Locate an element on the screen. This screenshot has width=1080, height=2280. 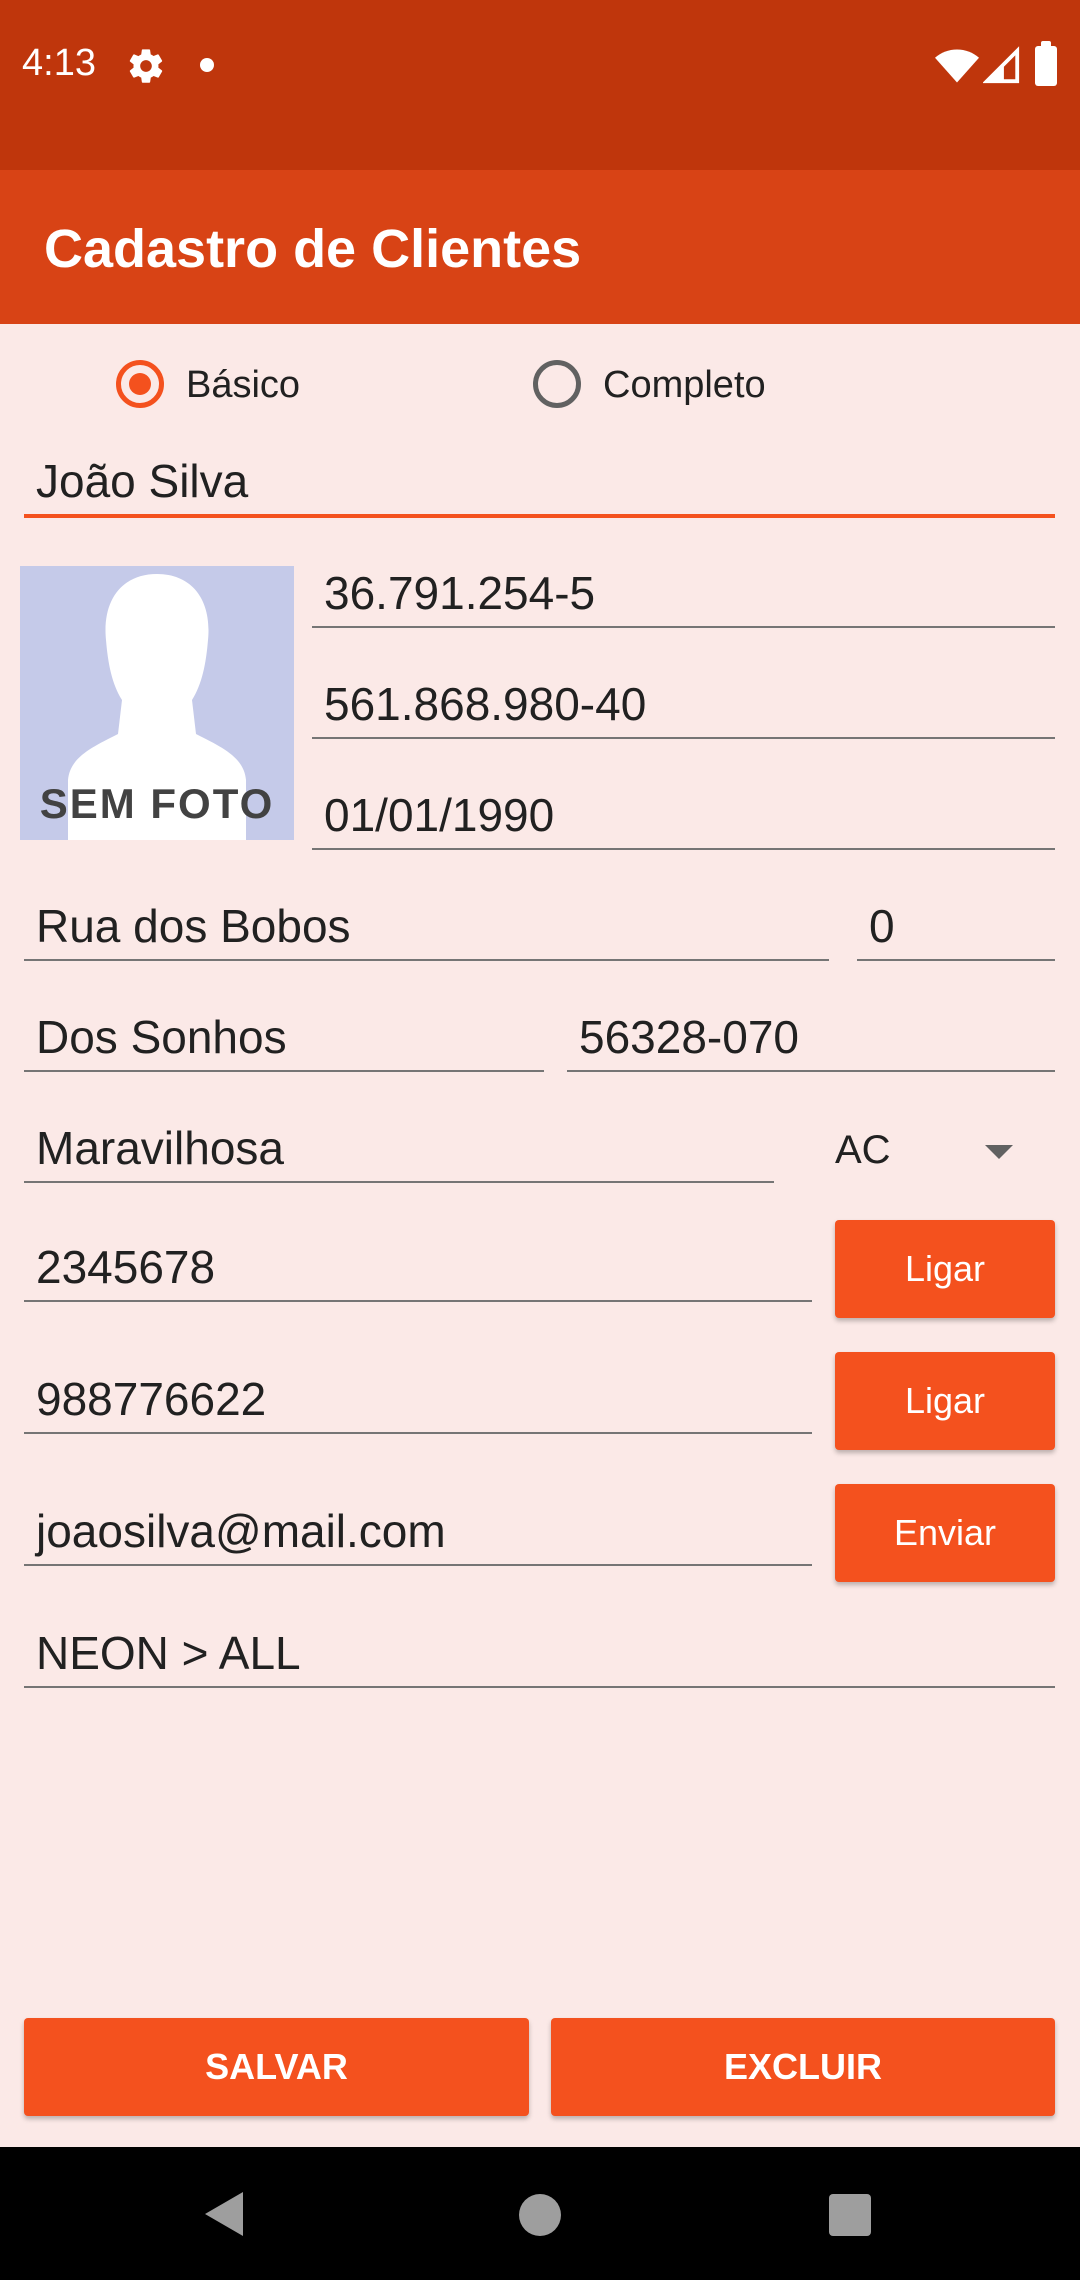
neighborhood-field-value: Dos Sonhos is located at coordinates (161, 1037).